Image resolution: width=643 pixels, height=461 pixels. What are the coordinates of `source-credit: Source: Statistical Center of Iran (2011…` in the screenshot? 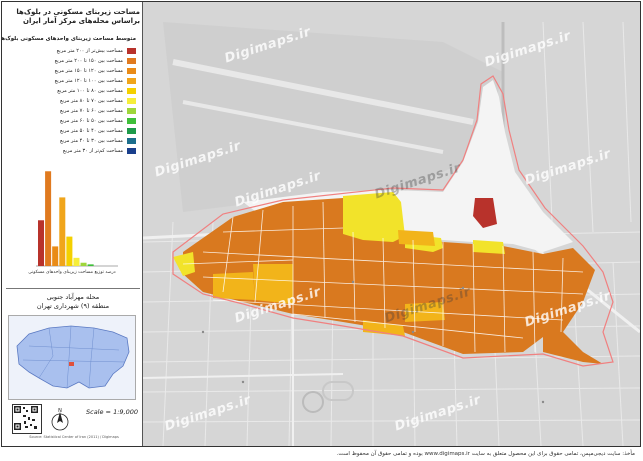 It's located at (74, 437).